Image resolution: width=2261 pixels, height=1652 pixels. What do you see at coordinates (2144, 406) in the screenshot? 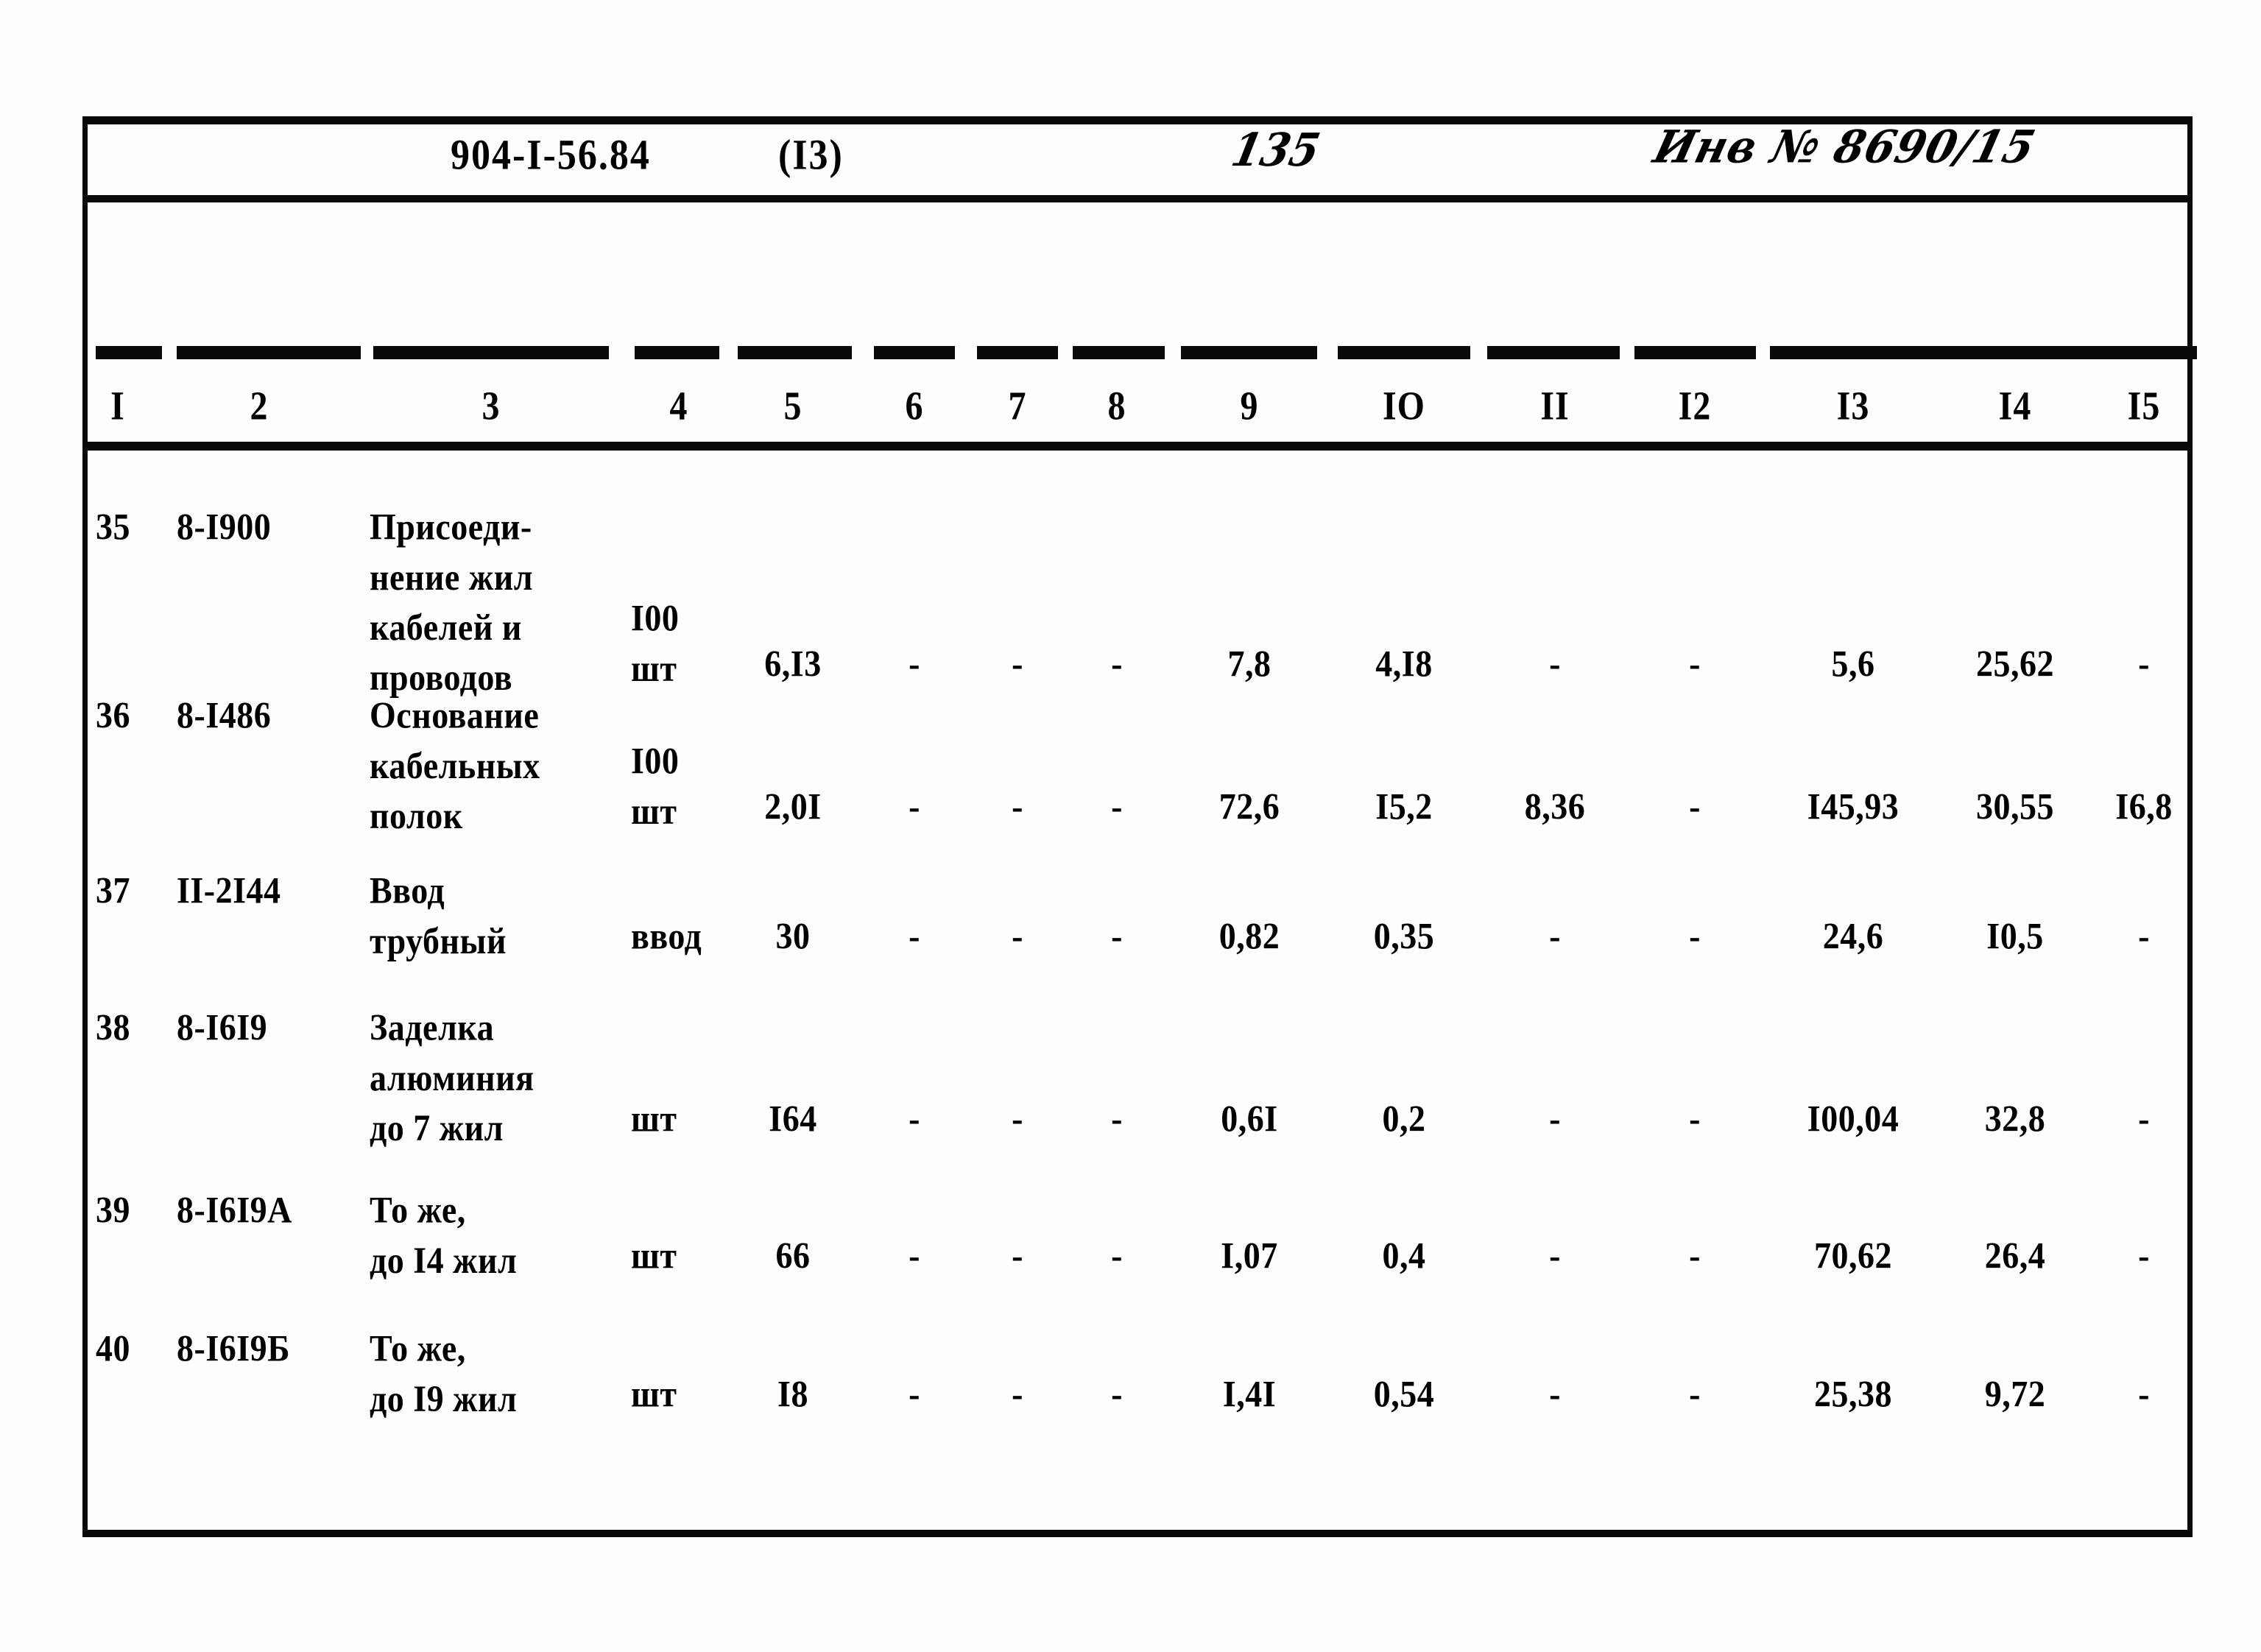
I see `column-header-I5: I5` at bounding box center [2144, 406].